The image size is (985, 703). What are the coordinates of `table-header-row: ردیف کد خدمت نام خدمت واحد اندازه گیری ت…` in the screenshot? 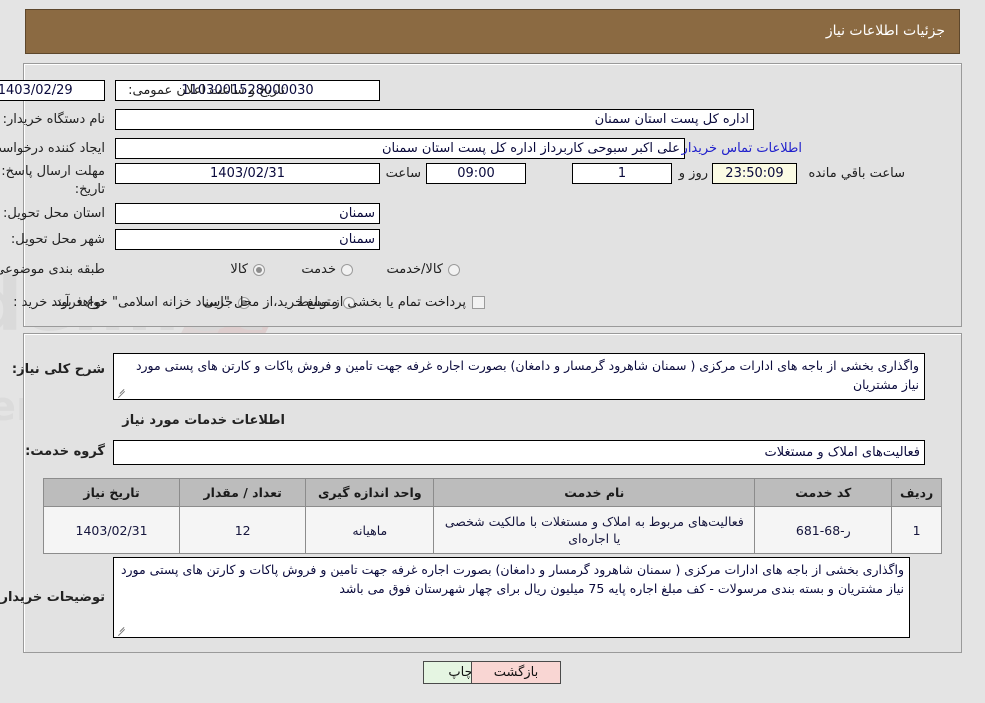 It's located at (492, 492).